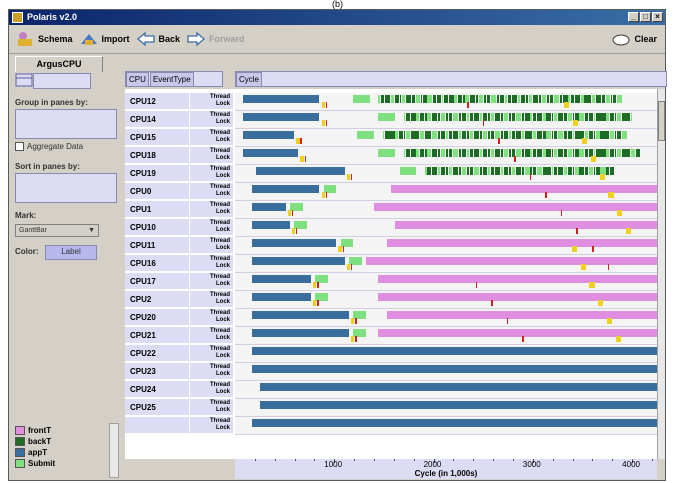  I want to click on clear-label: Clear, so click(645, 39).